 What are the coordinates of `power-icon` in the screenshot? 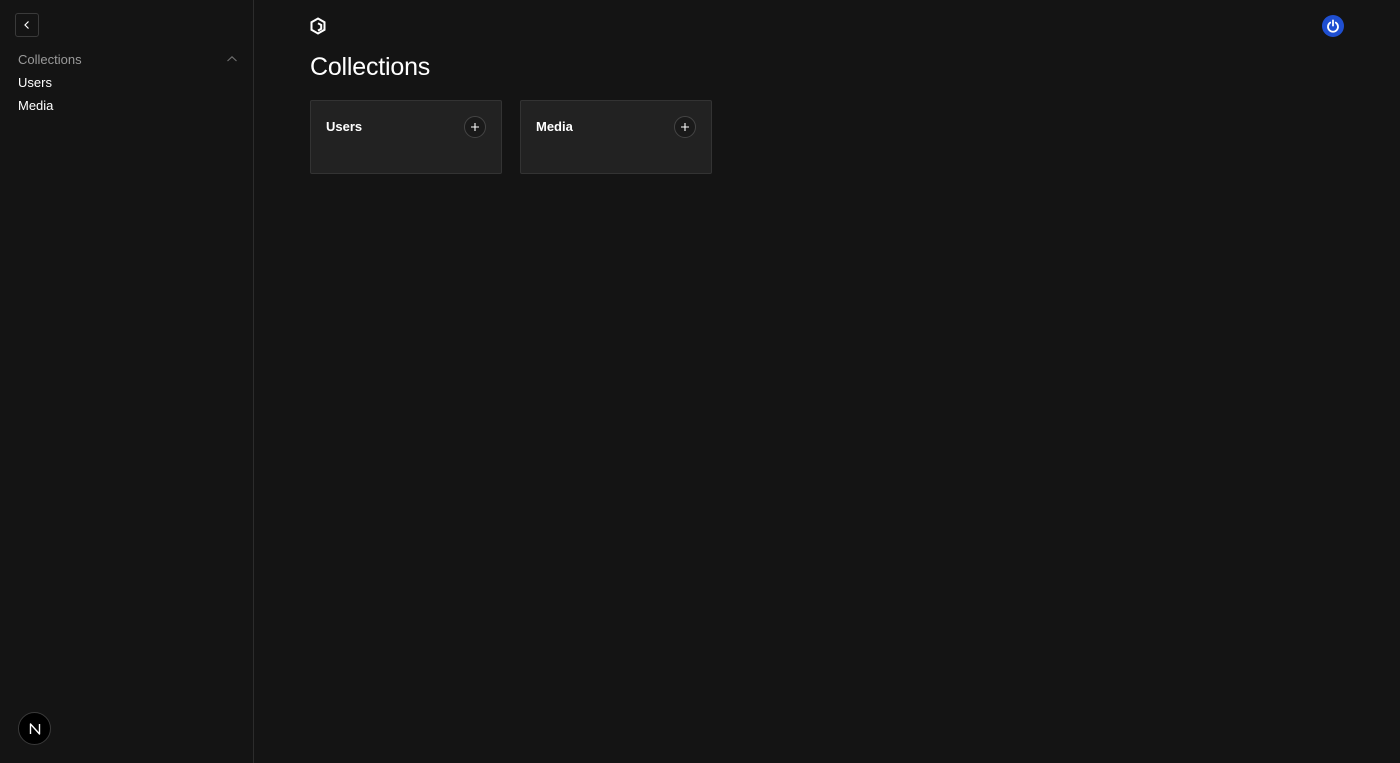 It's located at (1333, 26).